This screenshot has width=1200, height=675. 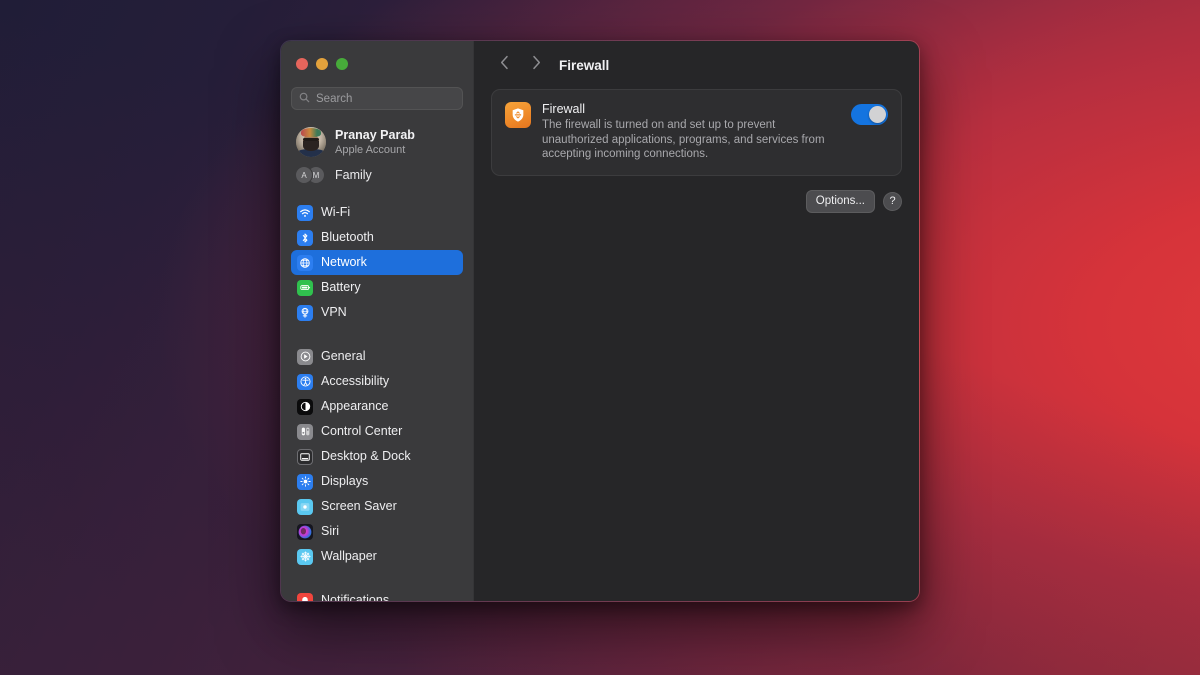 I want to click on sidebar-item-label: Wi-Fi, so click(x=336, y=212).